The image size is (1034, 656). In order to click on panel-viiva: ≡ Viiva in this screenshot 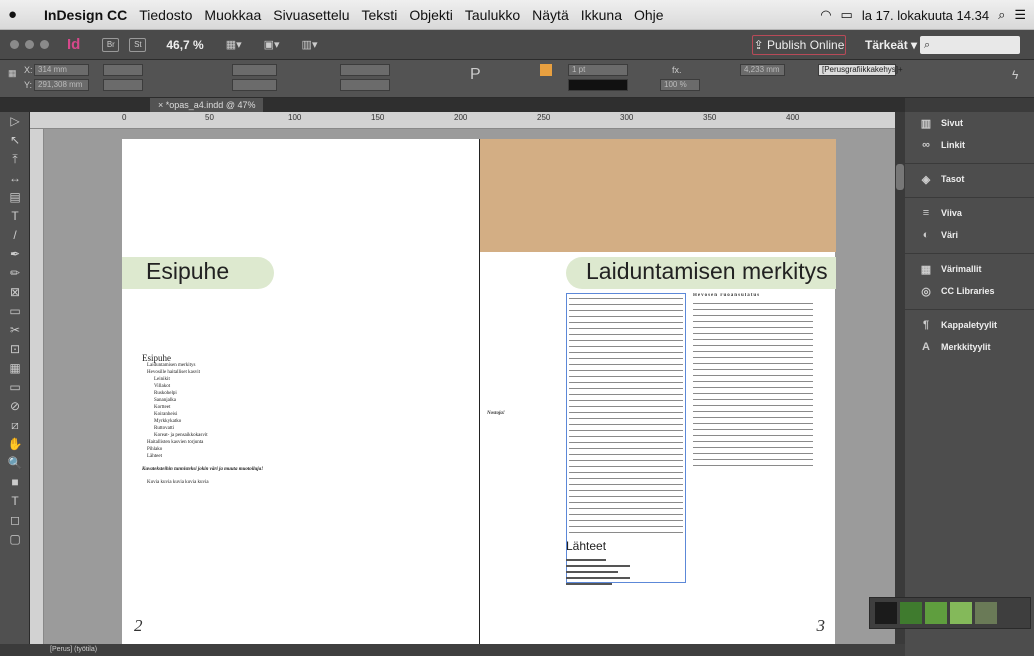, I will do `click(969, 213)`.